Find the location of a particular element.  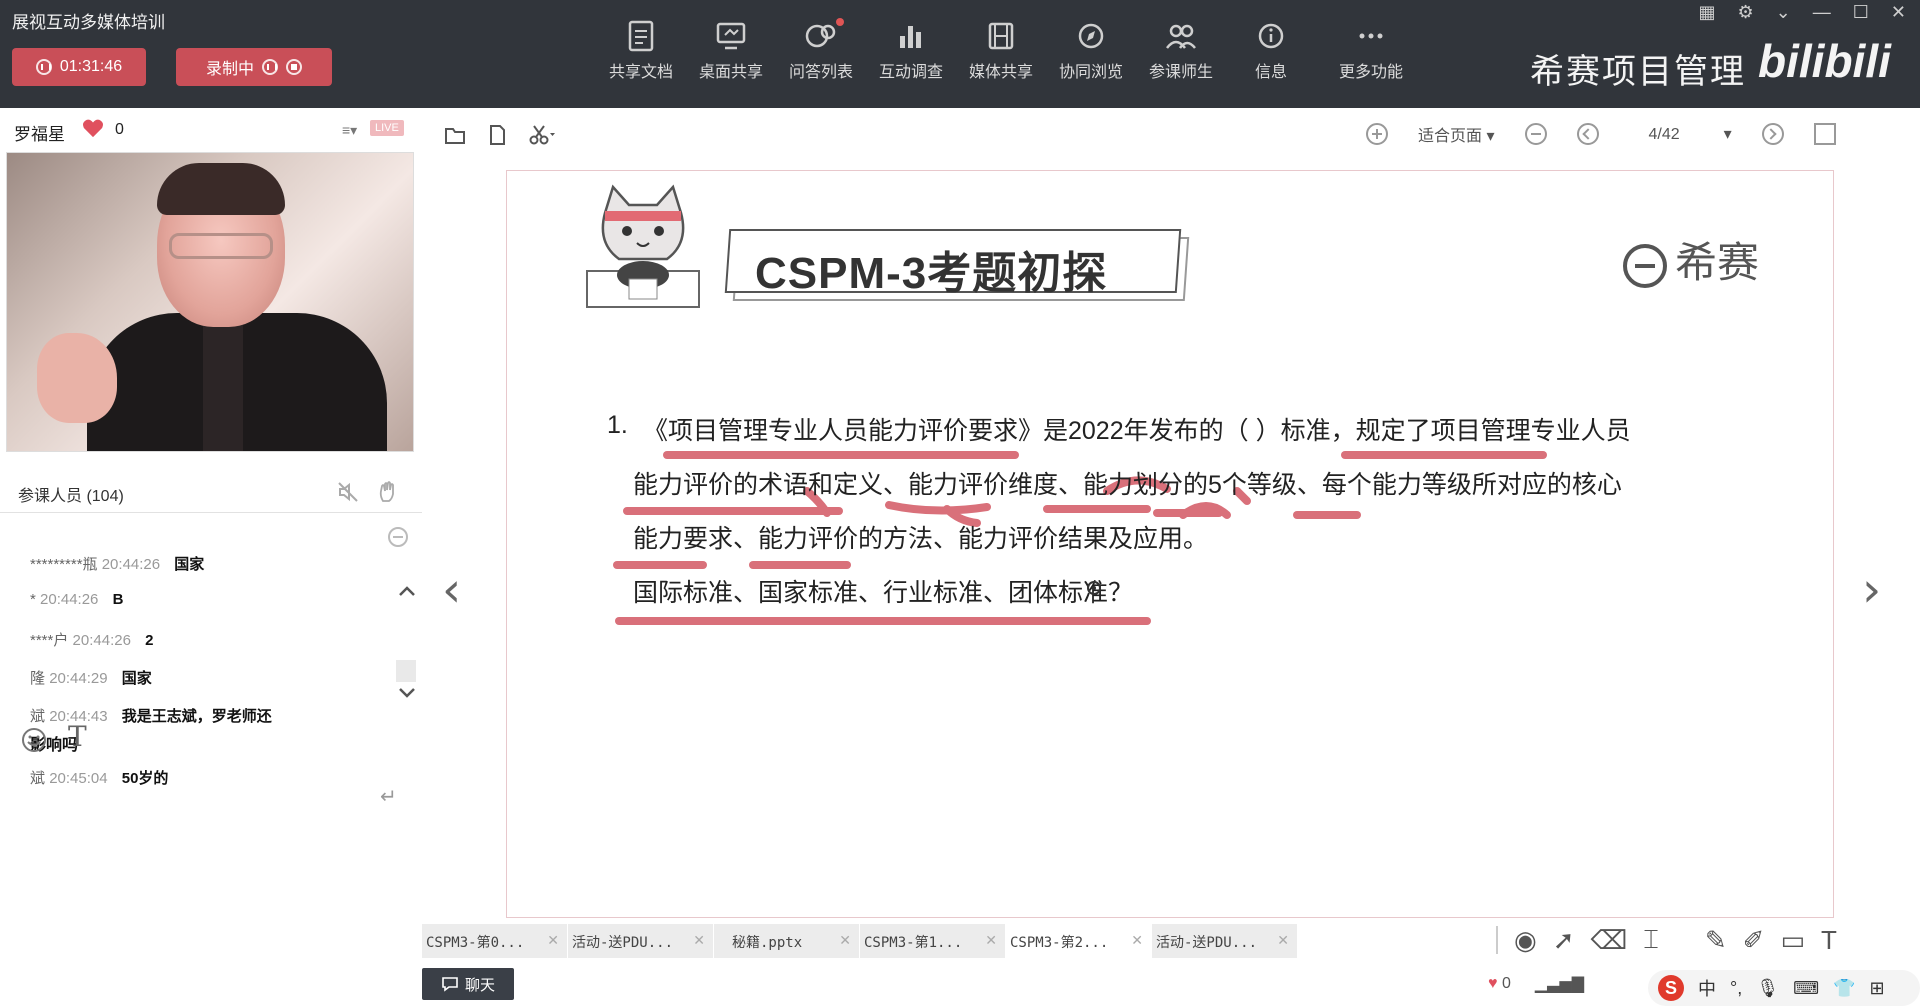

prev-page-icon is located at coordinates (1587, 134).